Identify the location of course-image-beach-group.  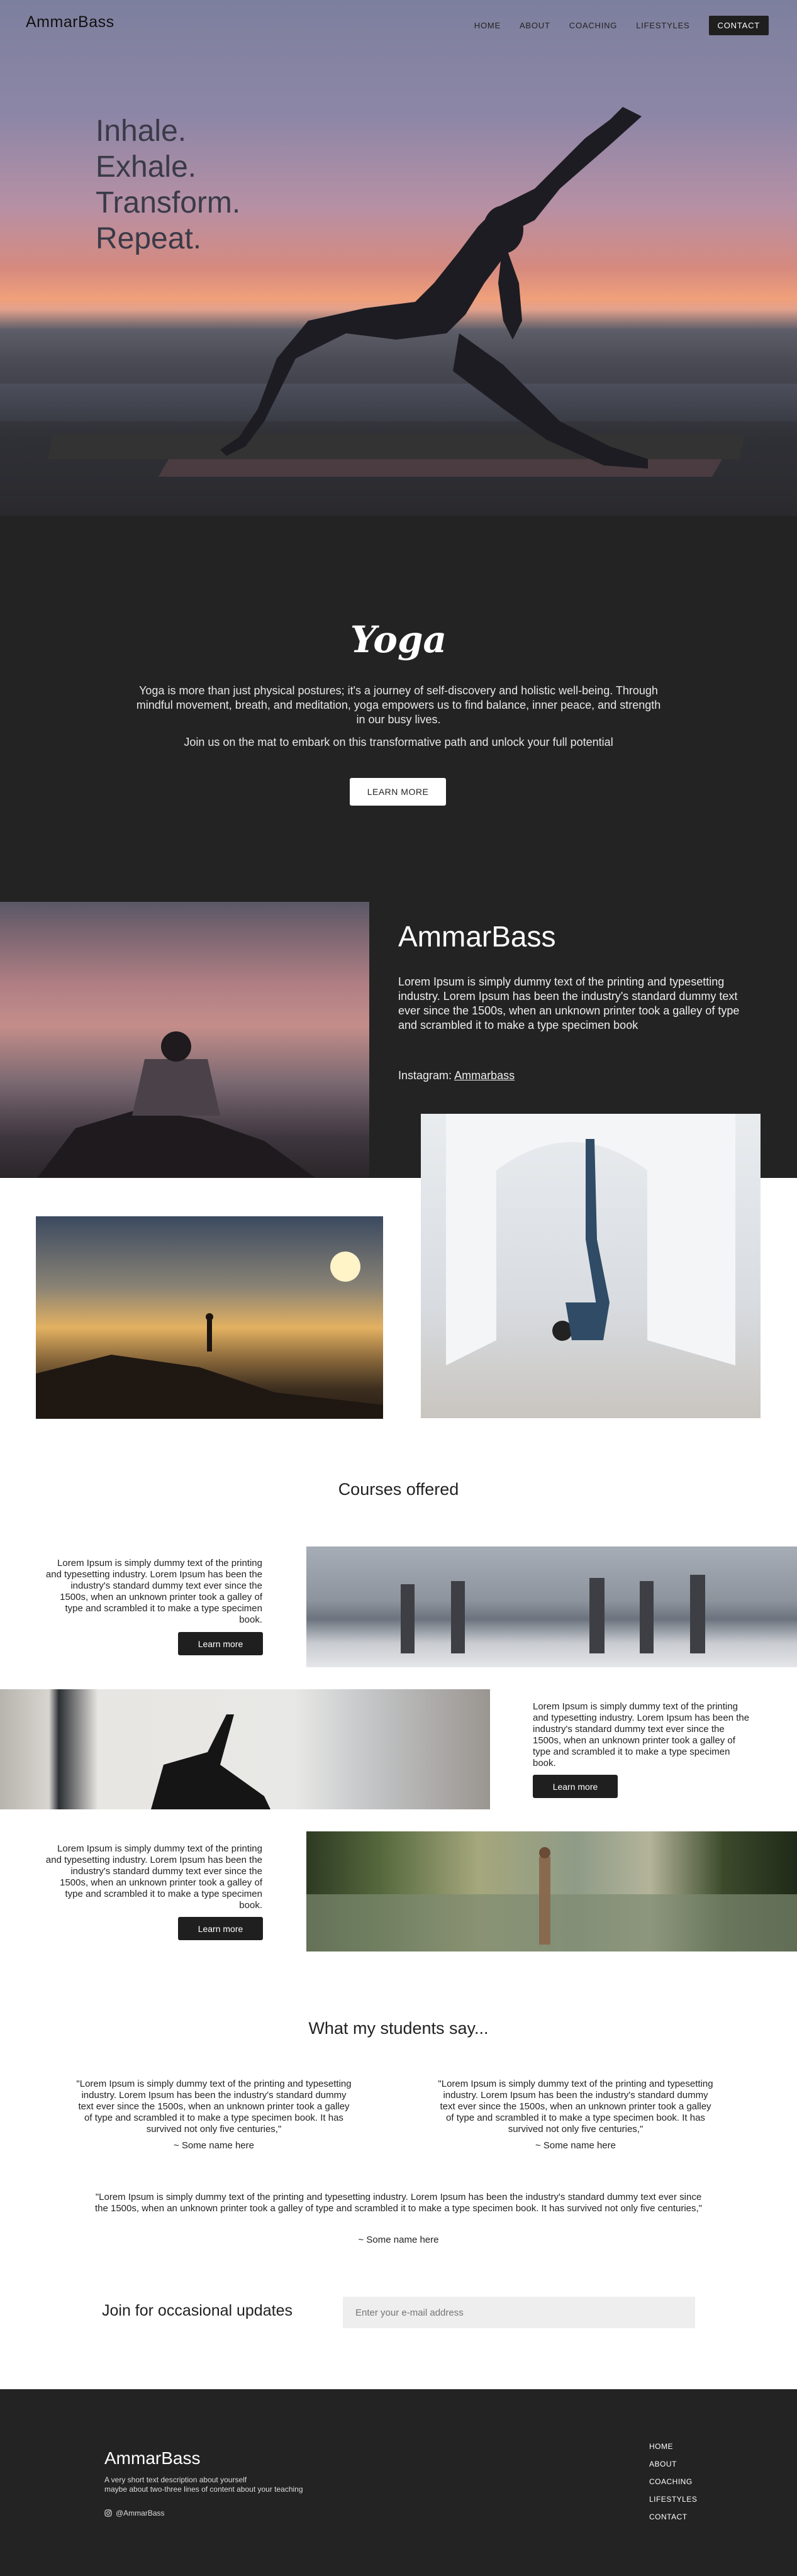
(551, 1606).